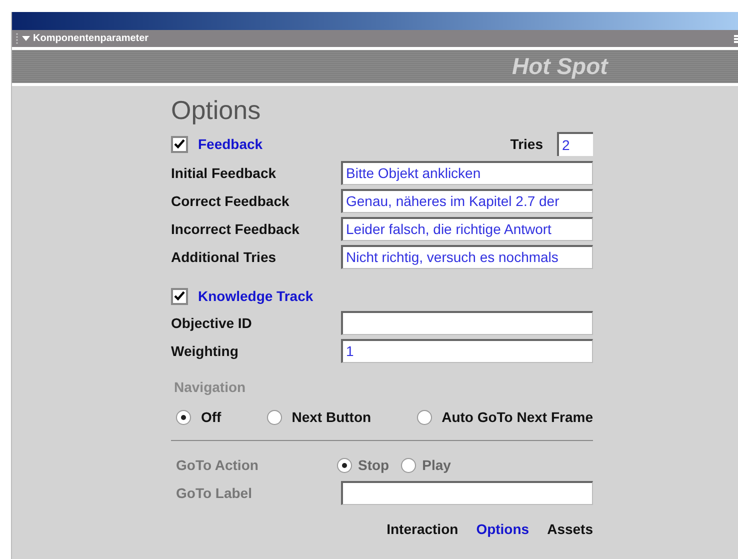 The height and width of the screenshot is (559, 738). I want to click on tab: Options, so click(503, 529).